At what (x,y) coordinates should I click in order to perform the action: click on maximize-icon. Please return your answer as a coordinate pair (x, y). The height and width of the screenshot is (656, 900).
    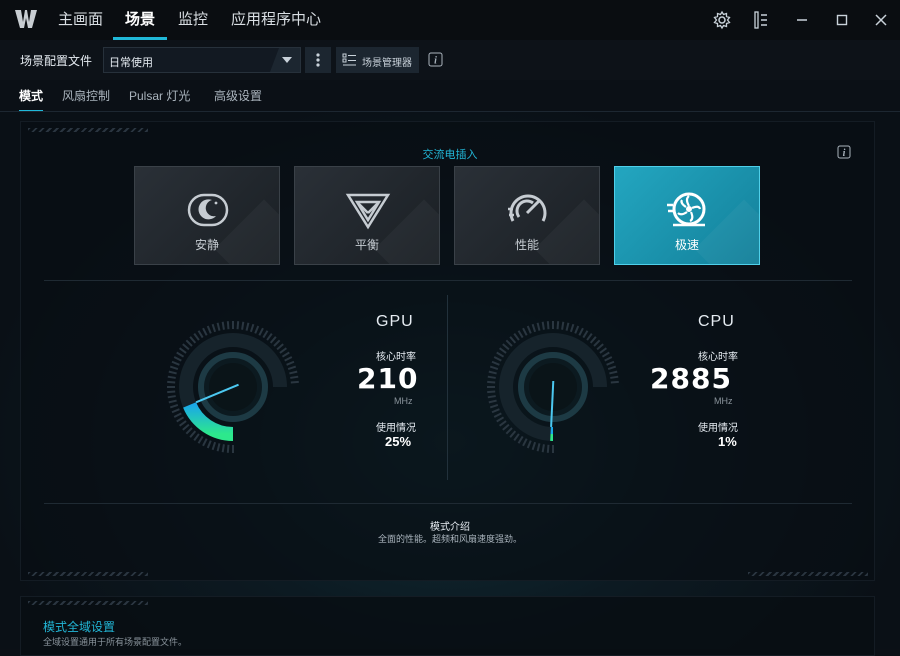
    Looking at the image, I should click on (842, 20).